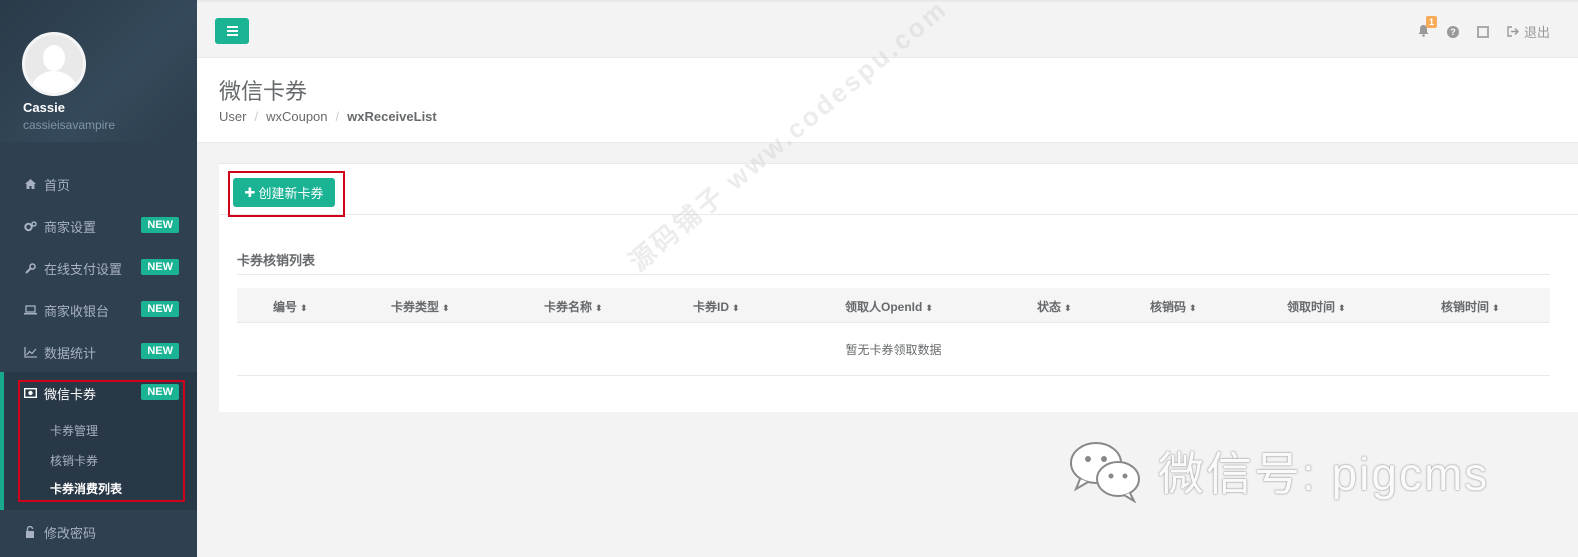 This screenshot has height=557, width=1578. I want to click on column-header-name: 卡券名称 ⬍, so click(573, 306).